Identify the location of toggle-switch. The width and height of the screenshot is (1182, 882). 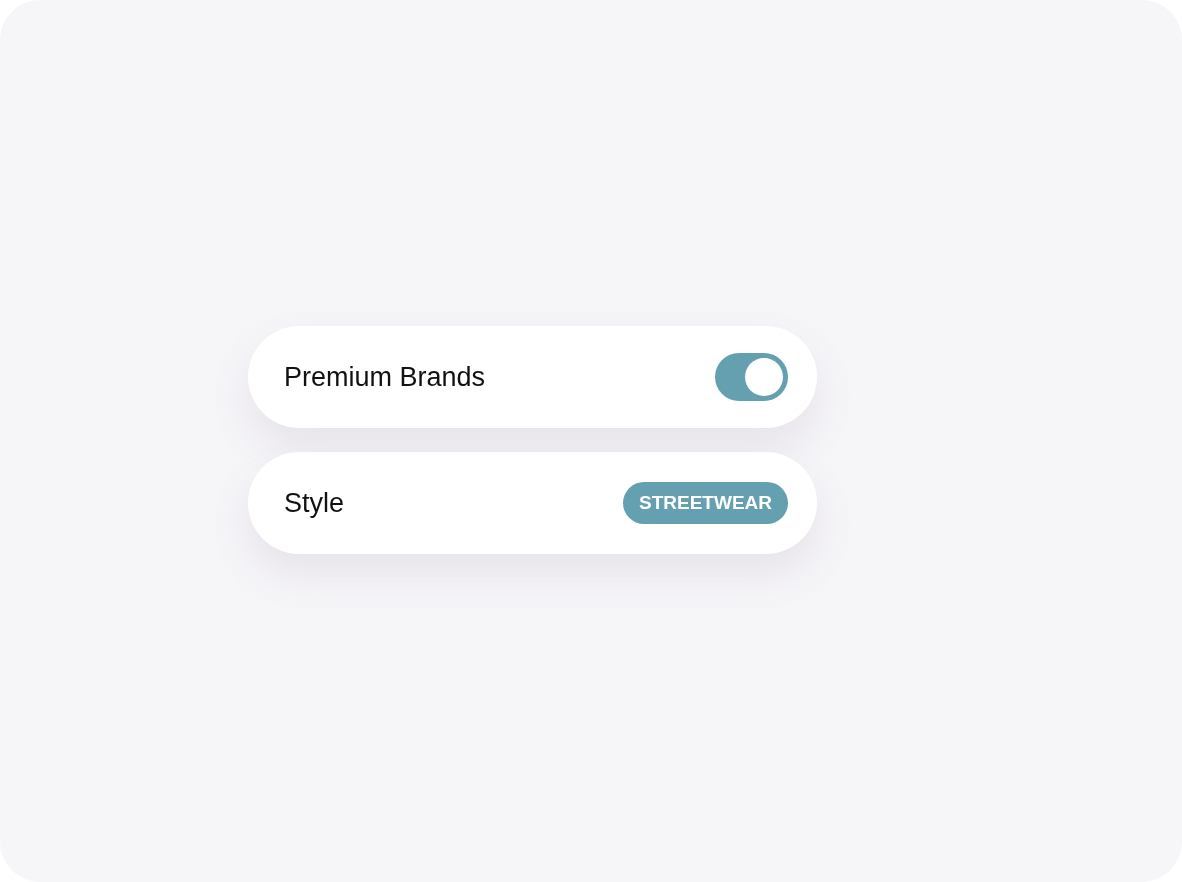
(751, 377).